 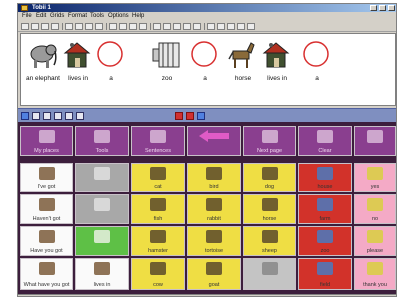 What do you see at coordinates (46, 274) in the screenshot?
I see `grid-cell: What have you got` at bounding box center [46, 274].